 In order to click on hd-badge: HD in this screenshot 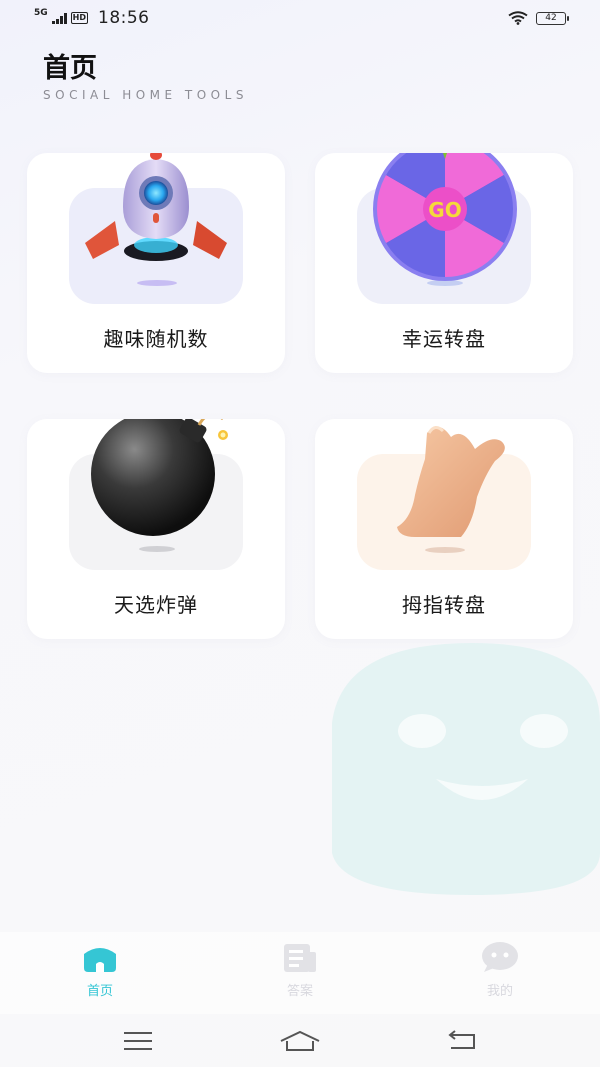, I will do `click(79, 18)`.